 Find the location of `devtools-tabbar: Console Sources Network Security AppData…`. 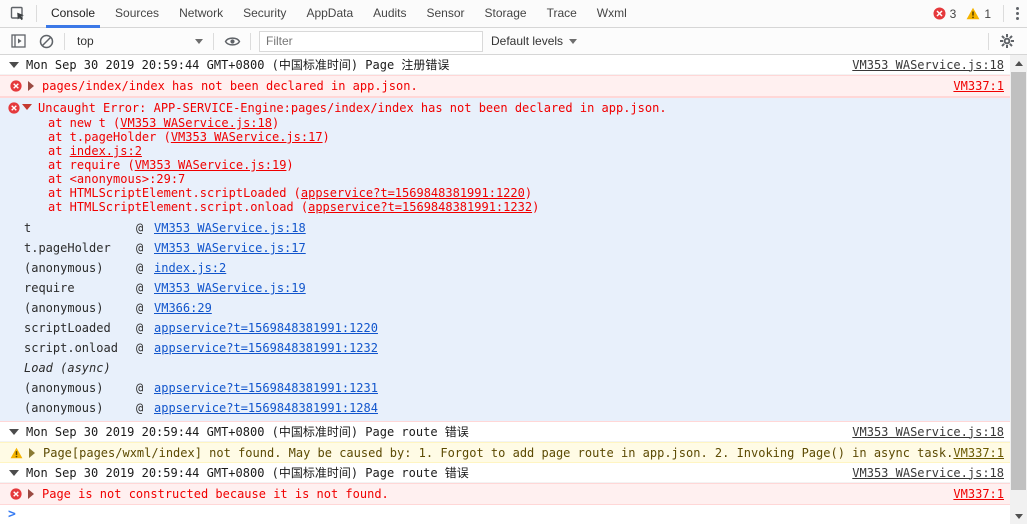

devtools-tabbar: Console Sources Network Security AppData… is located at coordinates (513, 14).